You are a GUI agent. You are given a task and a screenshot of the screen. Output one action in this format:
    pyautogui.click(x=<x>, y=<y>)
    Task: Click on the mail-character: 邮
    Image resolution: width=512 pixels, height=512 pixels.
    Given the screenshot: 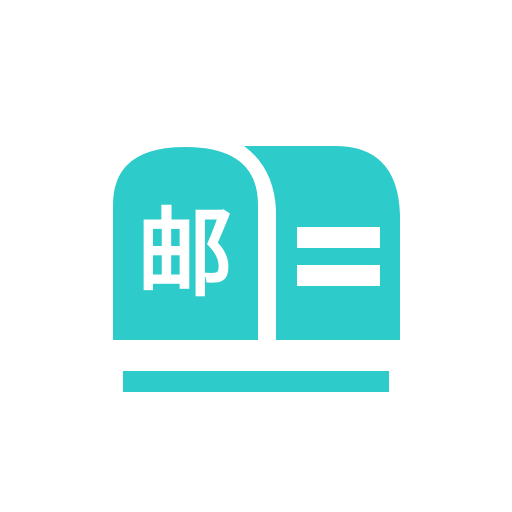 What is the action you would take?
    pyautogui.click(x=185, y=254)
    